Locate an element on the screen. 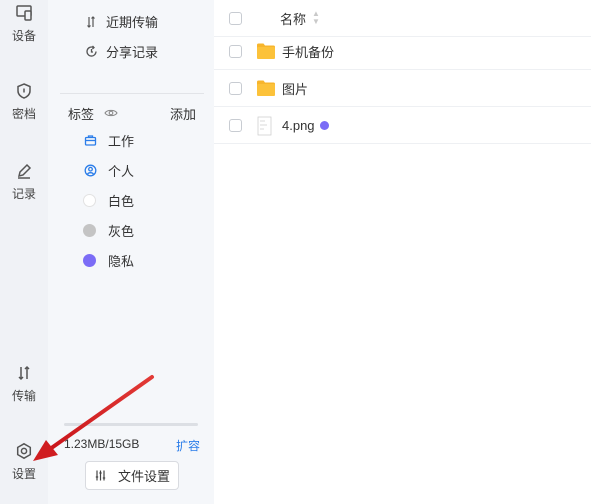 Image resolution: width=591 pixels, height=504 pixels. gear-icon is located at coordinates (24, 451).